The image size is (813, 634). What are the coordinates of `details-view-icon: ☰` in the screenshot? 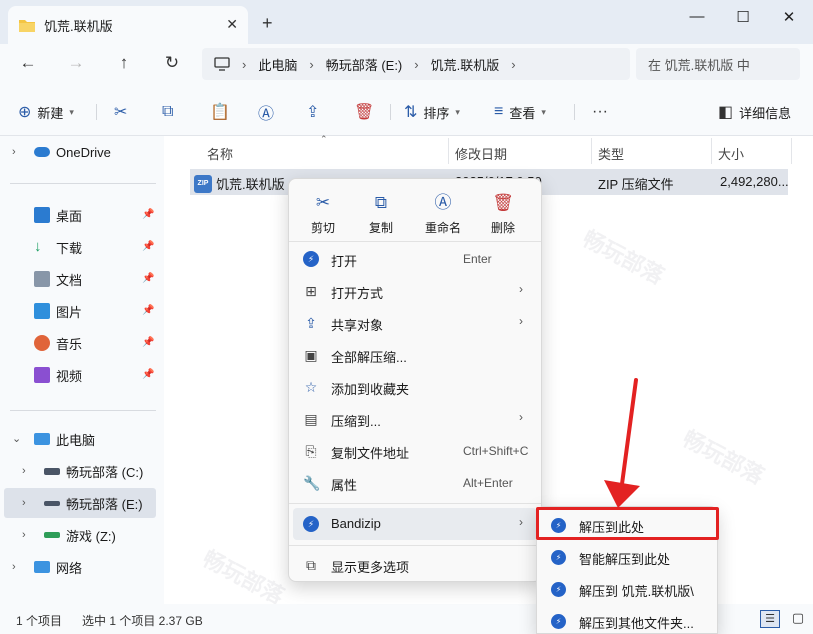 It's located at (770, 619).